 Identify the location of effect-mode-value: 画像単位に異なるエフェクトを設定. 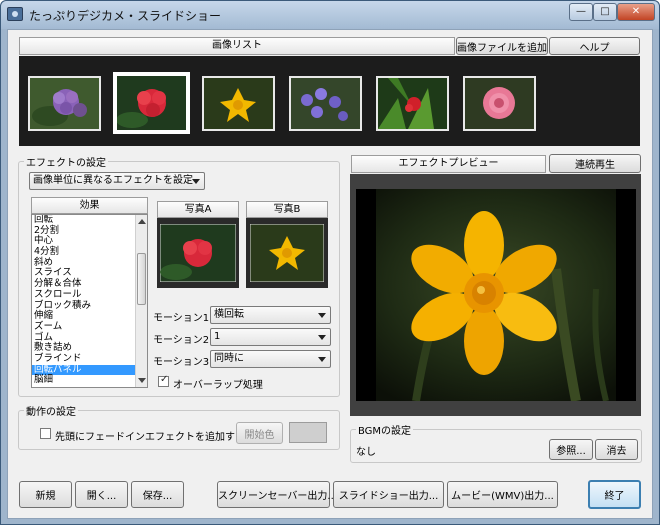
(113, 180).